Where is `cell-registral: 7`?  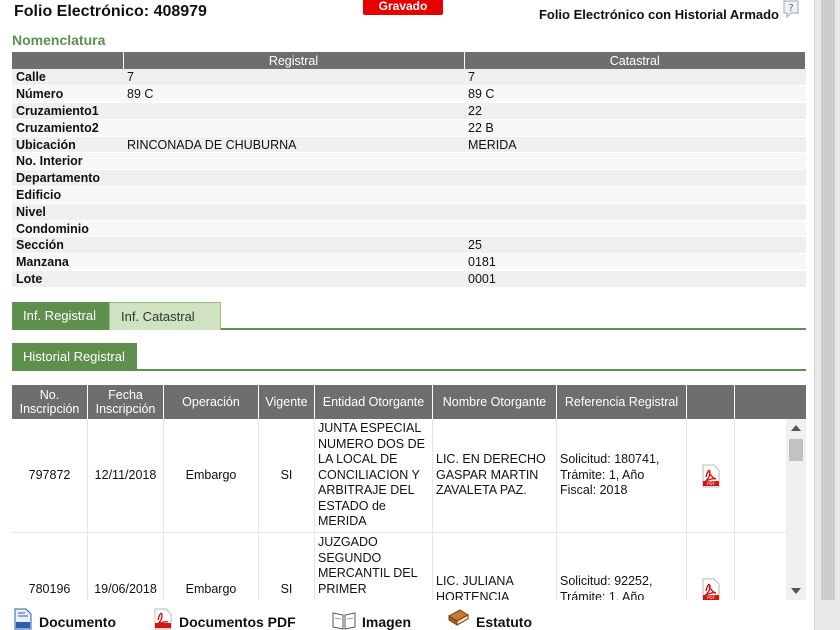
cell-registral: 7 is located at coordinates (293, 78).